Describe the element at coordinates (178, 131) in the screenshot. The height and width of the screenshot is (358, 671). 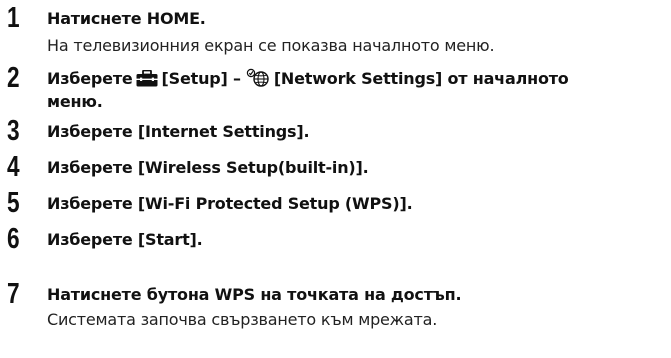
I see `step-instruction: Изберете [Internet Settings].` at that location.